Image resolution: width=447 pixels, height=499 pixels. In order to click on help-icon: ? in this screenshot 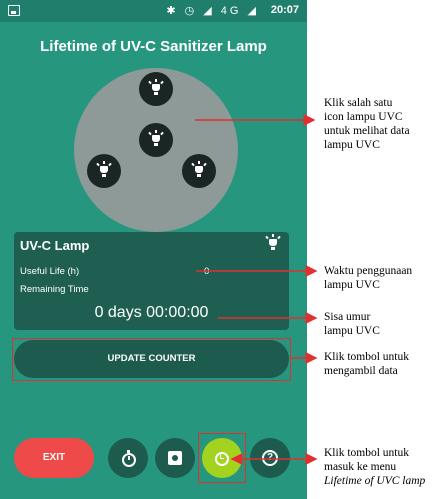, I will do `click(270, 458)`.